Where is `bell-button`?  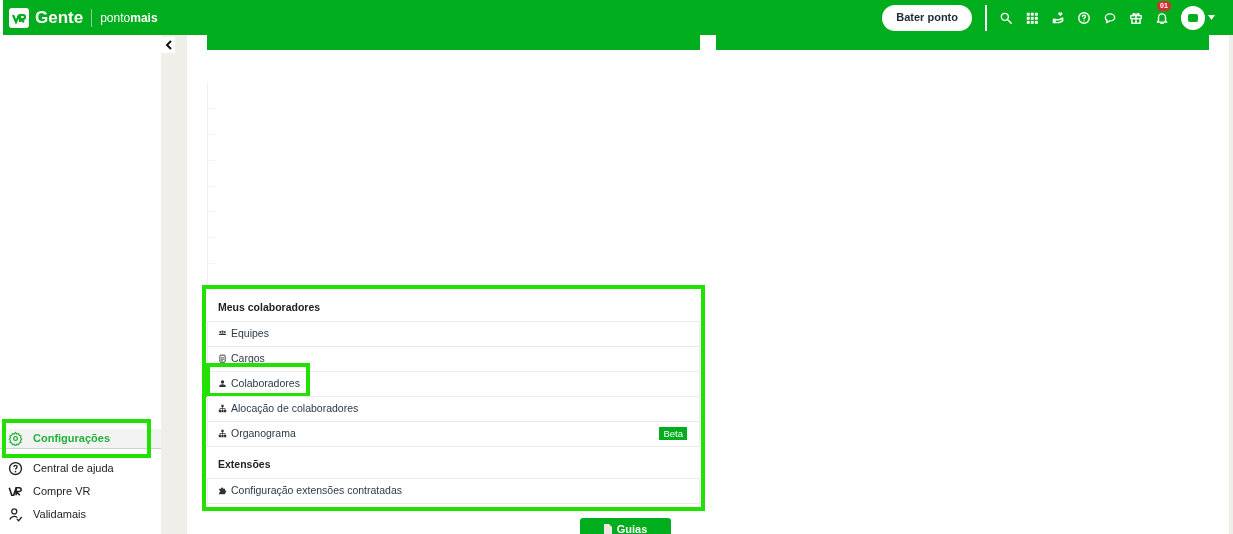
bell-button is located at coordinates (1162, 17).